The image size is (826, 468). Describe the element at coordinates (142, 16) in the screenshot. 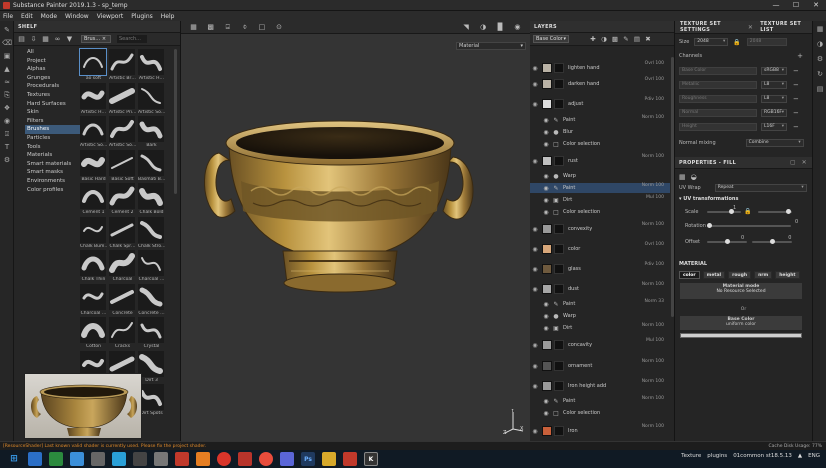

I see `menu-plugins: Plugins` at that location.